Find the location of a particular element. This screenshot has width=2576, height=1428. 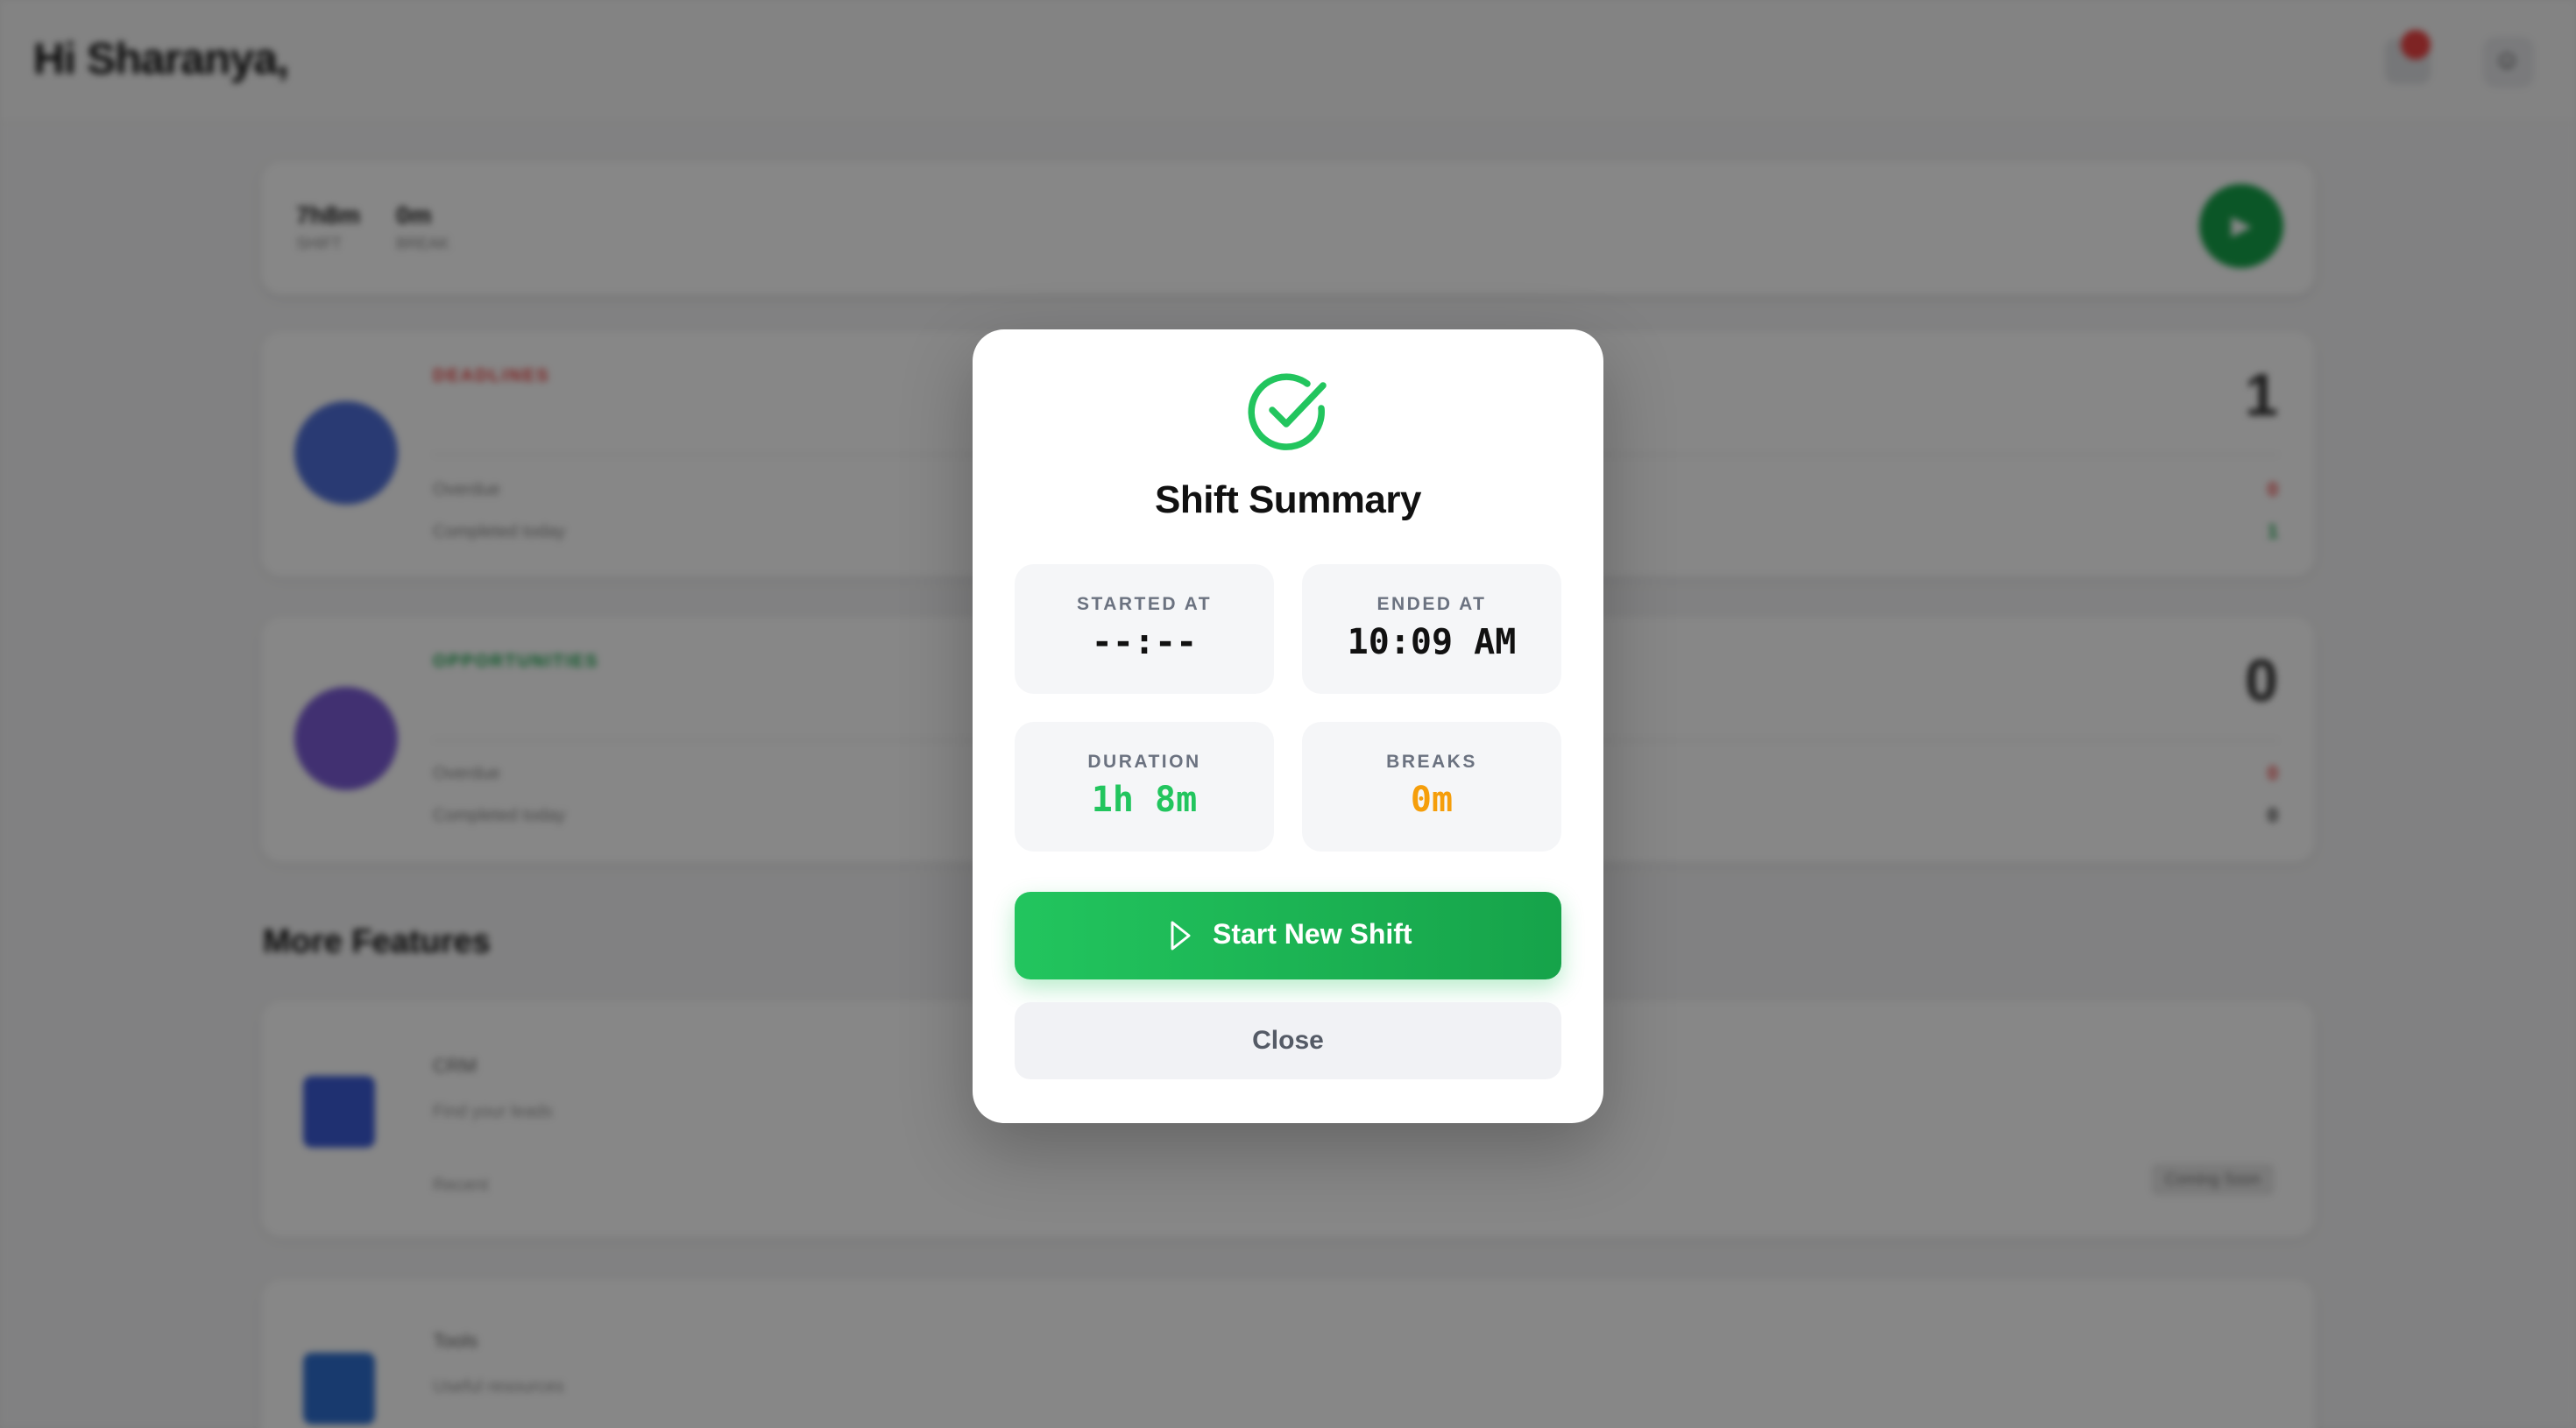

breaks-value: 0m is located at coordinates (1432, 800).